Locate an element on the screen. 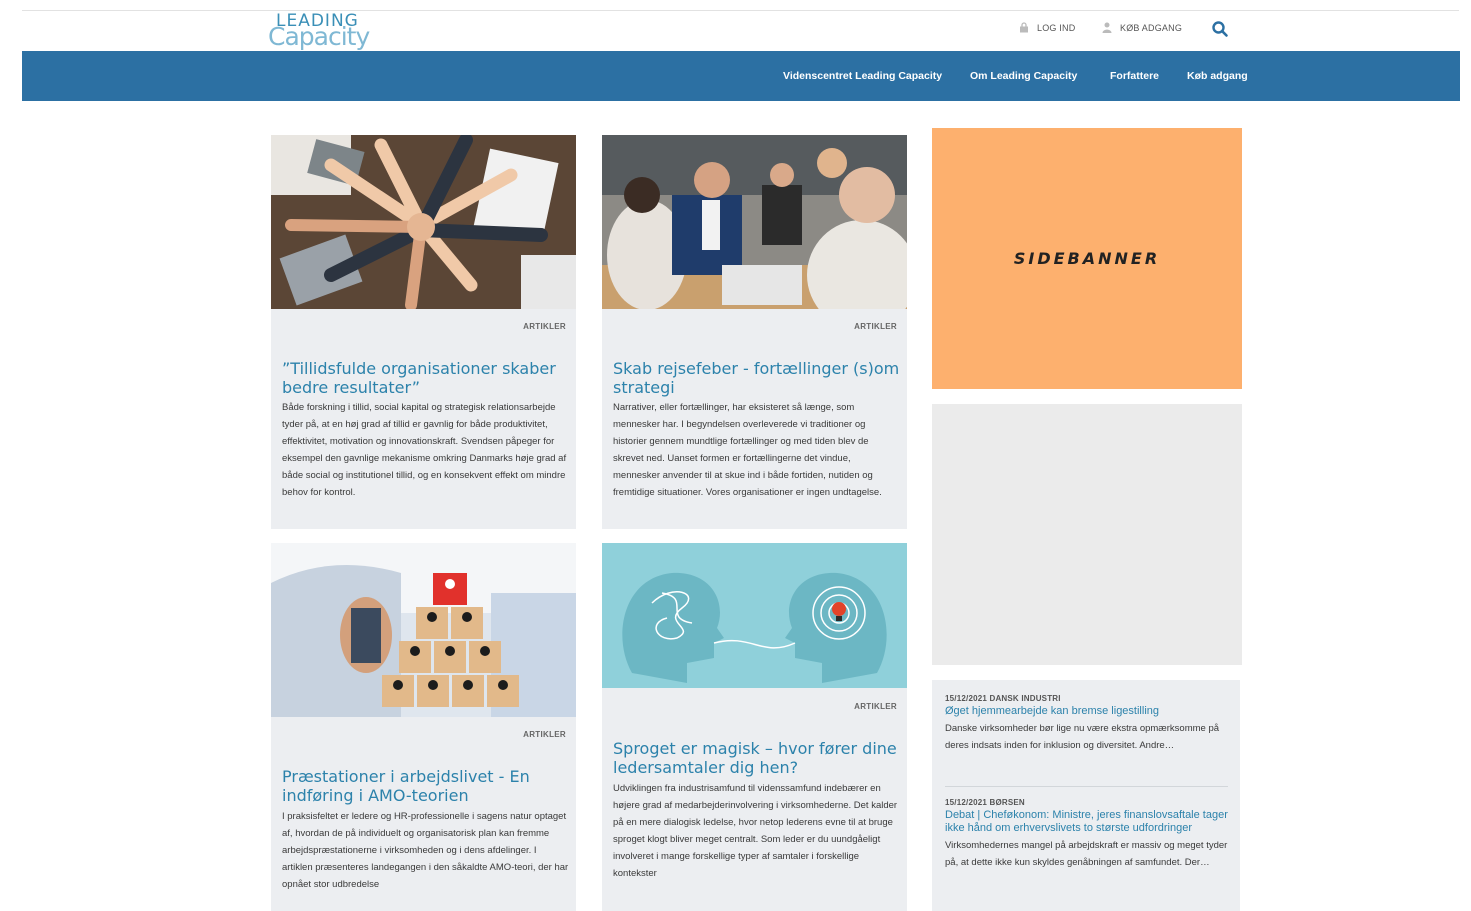 This screenshot has width=1471, height=911. article-image-meeting is located at coordinates (754, 222).